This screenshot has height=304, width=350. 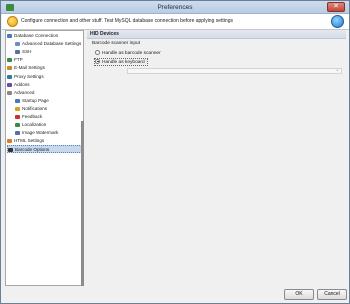 What do you see at coordinates (40, 133) in the screenshot?
I see `tree-item-label: Image Watermark` at bounding box center [40, 133].